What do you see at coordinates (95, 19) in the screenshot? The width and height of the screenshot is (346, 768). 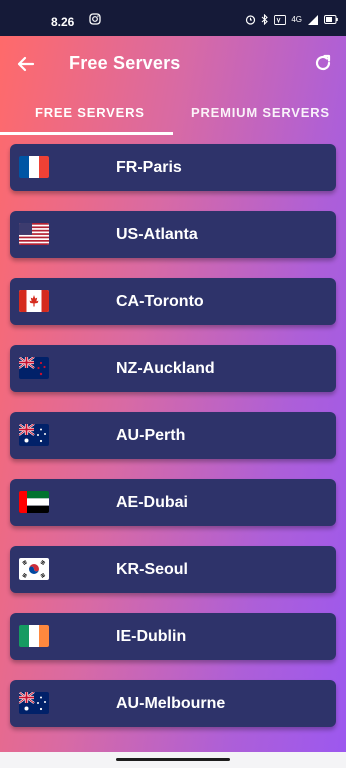 I see `instagram-icon` at bounding box center [95, 19].